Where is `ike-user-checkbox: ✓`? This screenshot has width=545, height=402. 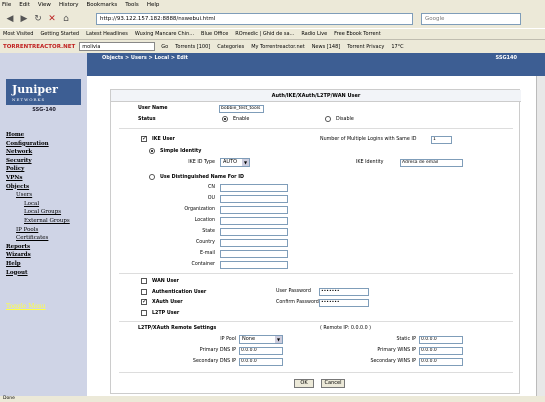
ike-user-checkbox: ✓ is located at coordinates (144, 139).